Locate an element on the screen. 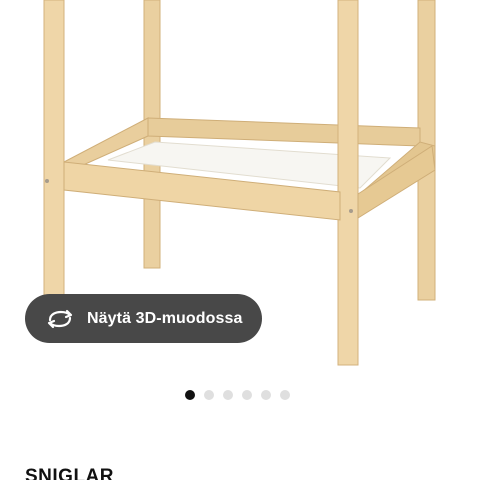  product-name: SNIGLAR is located at coordinates (69, 473).